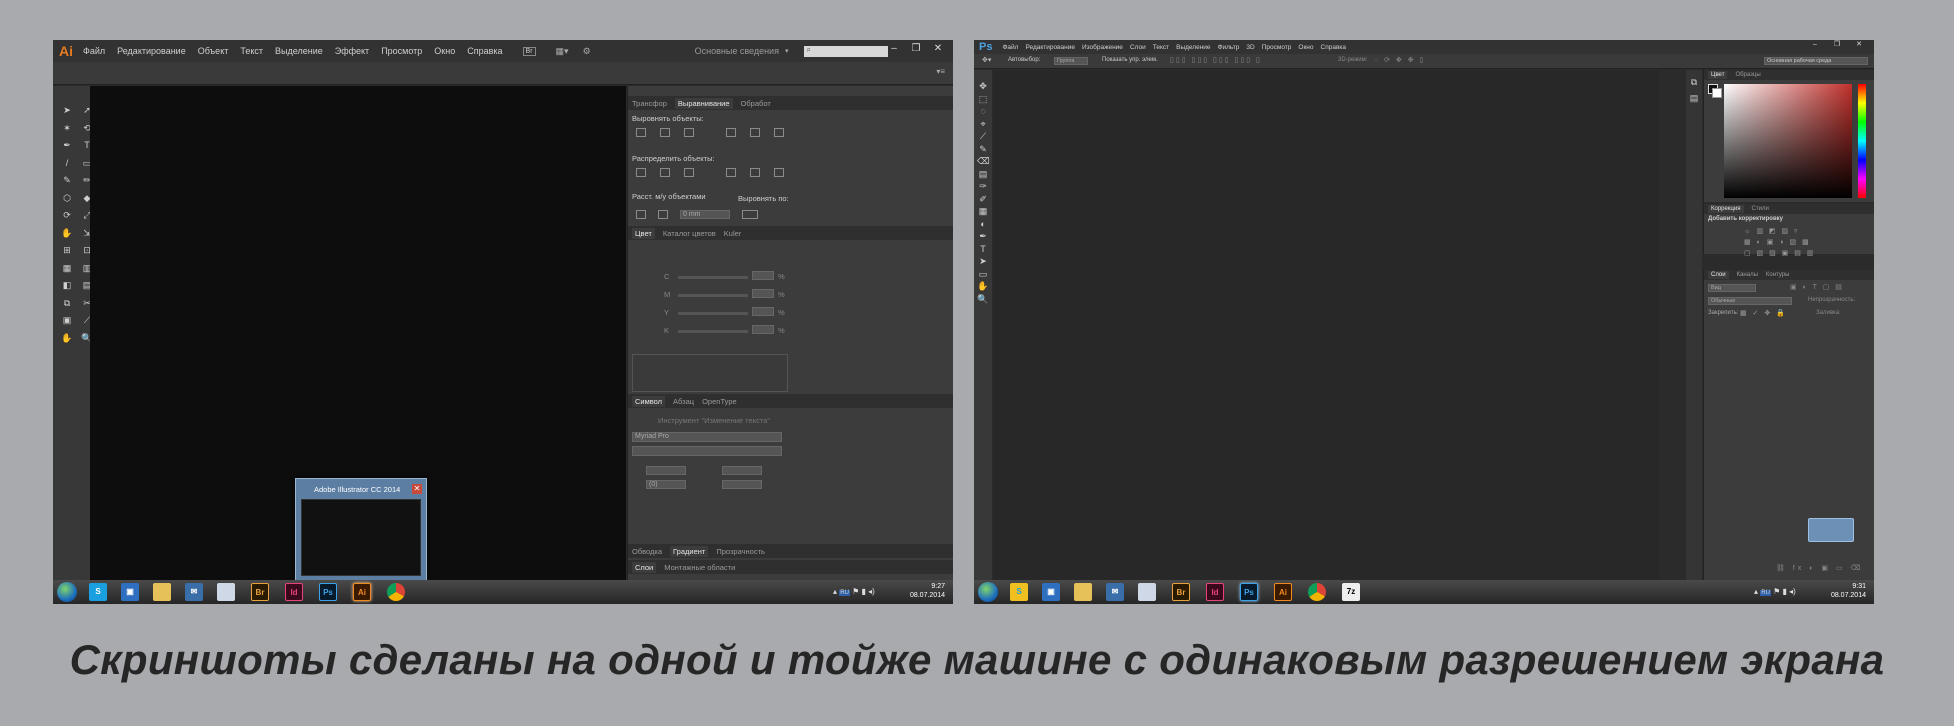 Image resolution: width=1954 pixels, height=726 pixels. I want to click on tab-align: Выравнивание, so click(703, 103).